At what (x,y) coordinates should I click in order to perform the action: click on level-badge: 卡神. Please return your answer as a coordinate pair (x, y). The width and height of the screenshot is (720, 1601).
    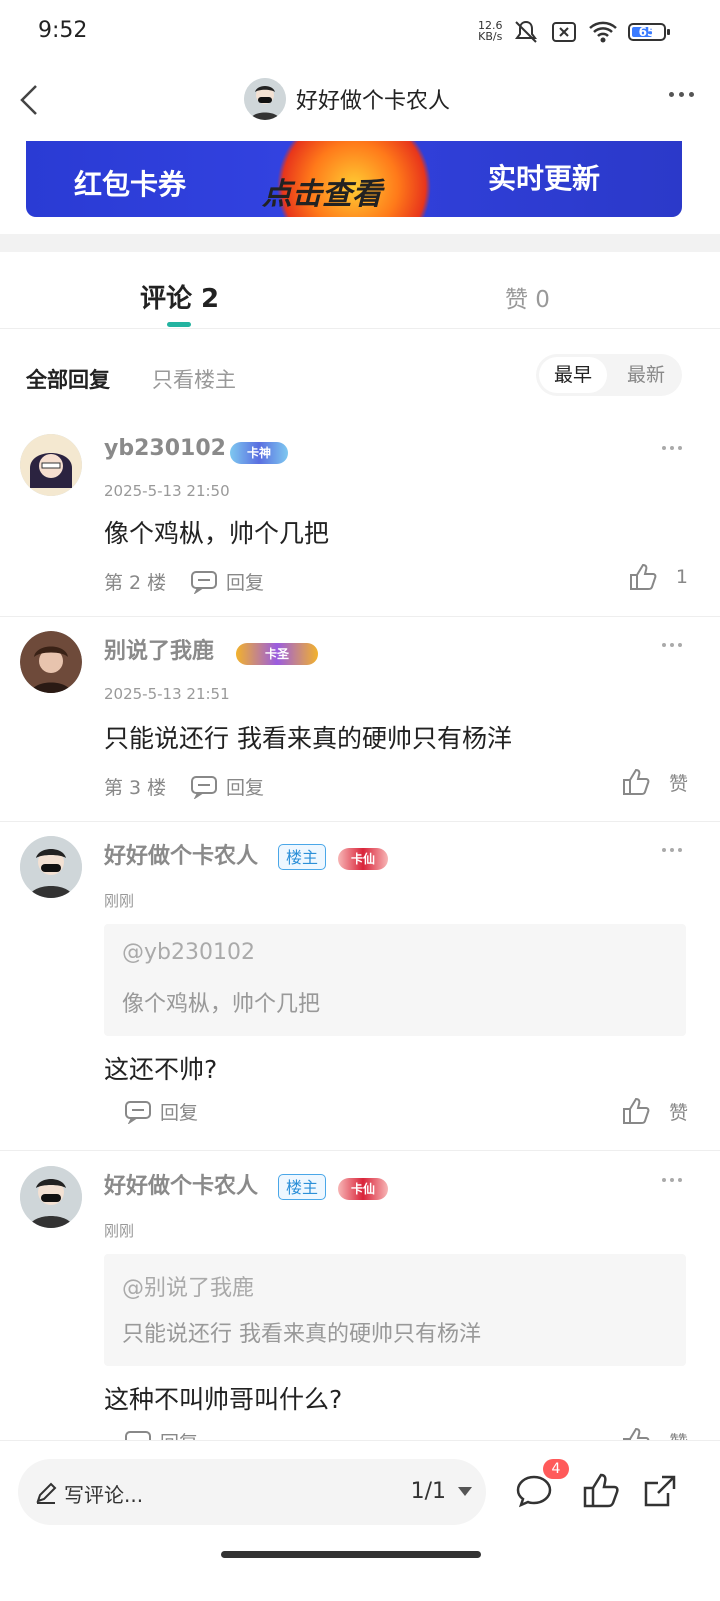
    Looking at the image, I should click on (259, 453).